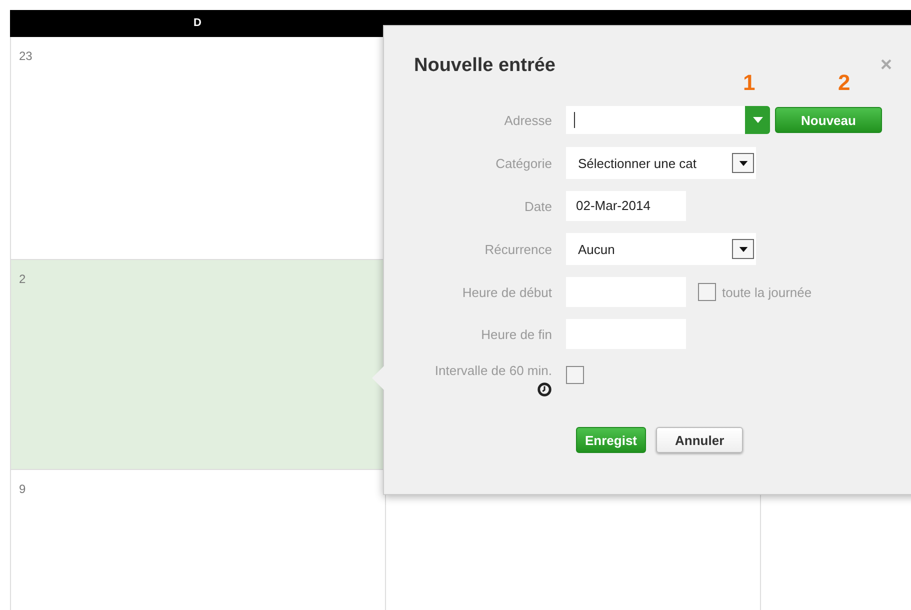 The height and width of the screenshot is (610, 911). What do you see at coordinates (626, 206) in the screenshot?
I see `date-field: 02-Mar-2014` at bounding box center [626, 206].